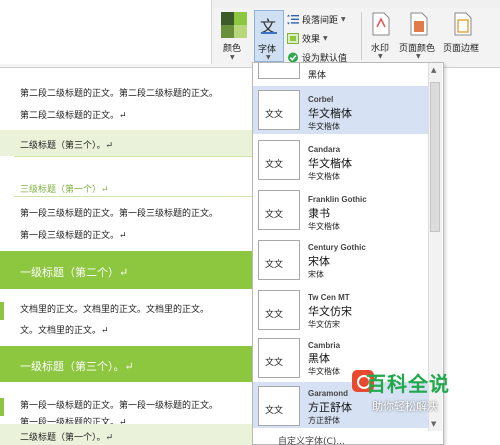 The image size is (500, 445). Describe the element at coordinates (337, 247) in the screenshot. I see `font-theme-name: Century Gothic` at that location.